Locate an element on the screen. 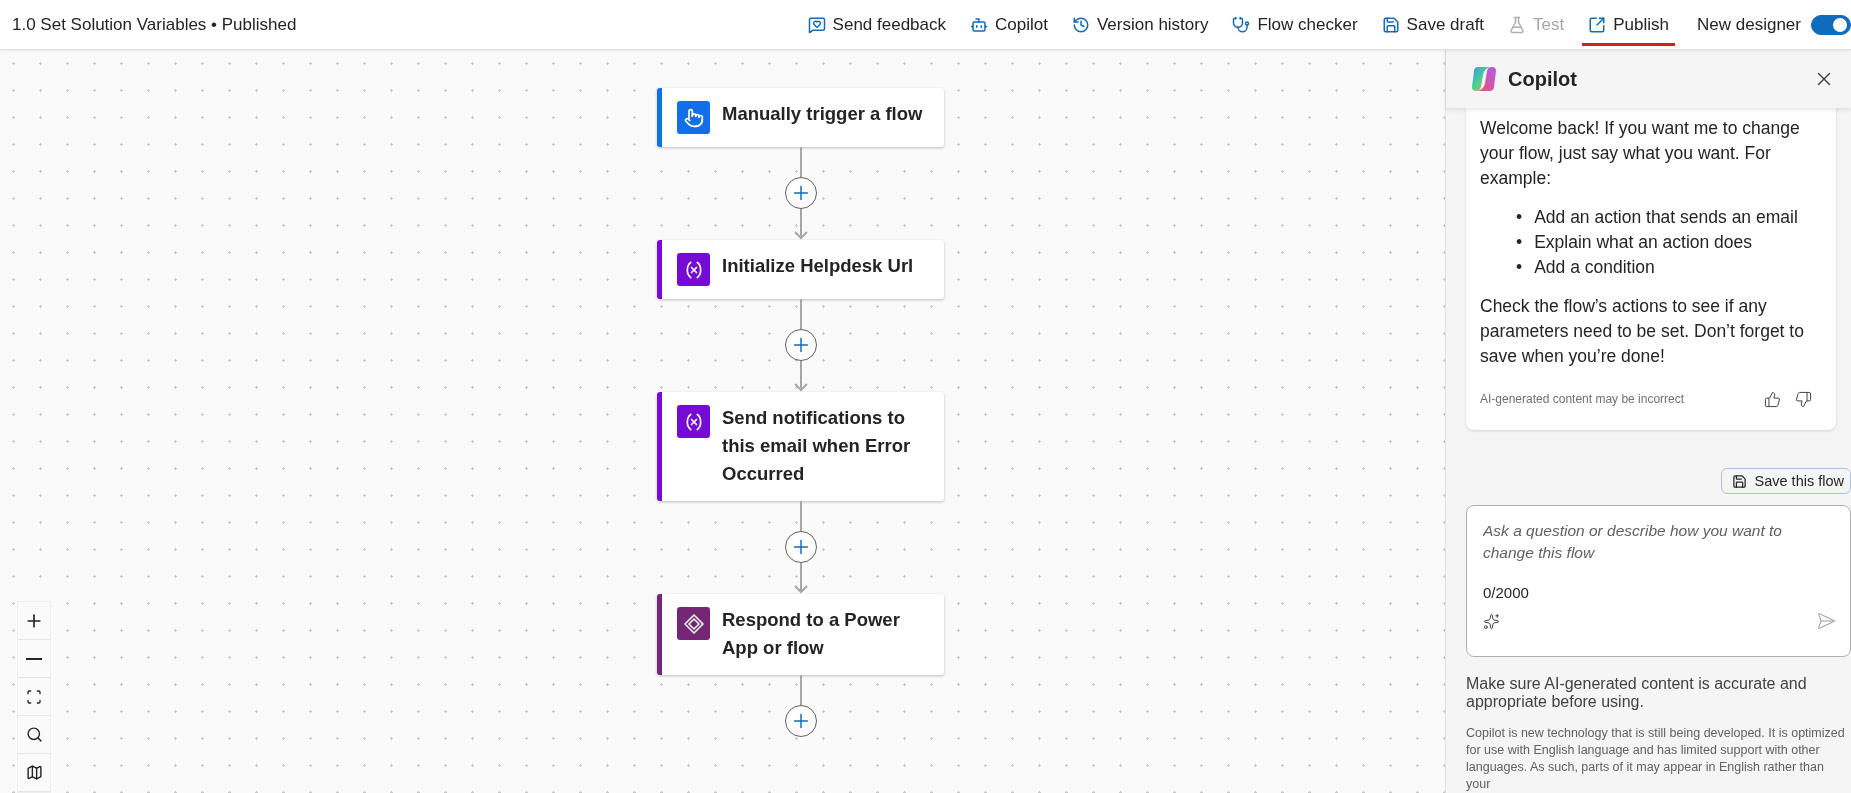  thumbs-up-icon is located at coordinates (1772, 400).